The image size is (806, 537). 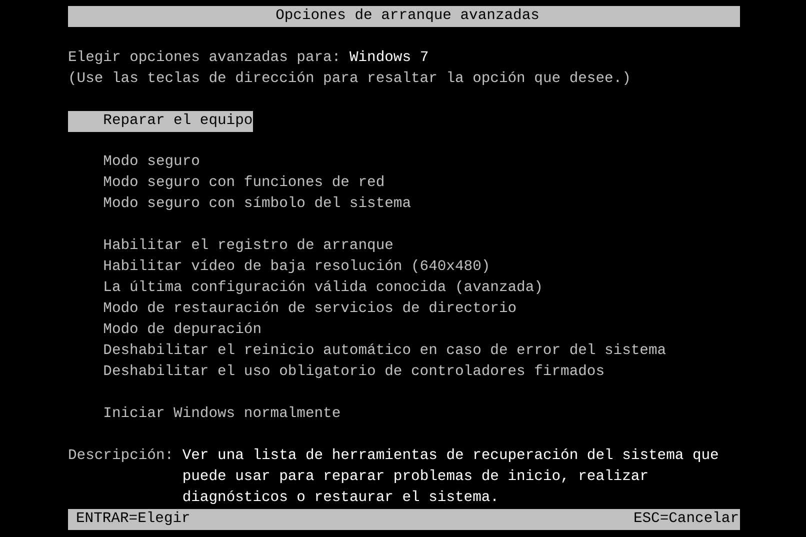 I want to click on boot-option: Modo seguro con funciones de red, so click(x=226, y=183).